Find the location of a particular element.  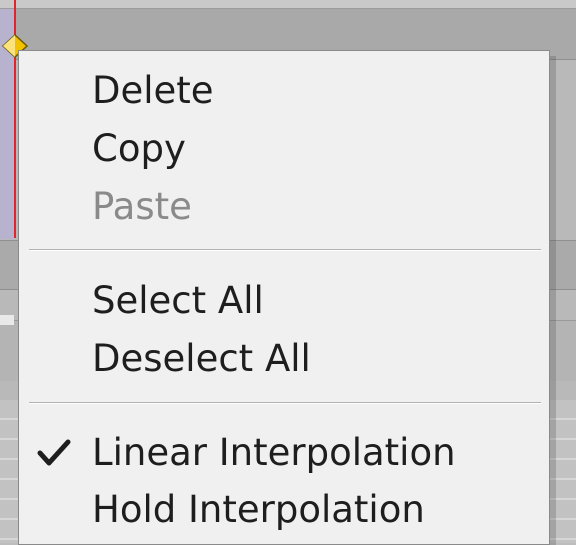

menu-item-deselect-all: Deselect All is located at coordinates (284, 359).